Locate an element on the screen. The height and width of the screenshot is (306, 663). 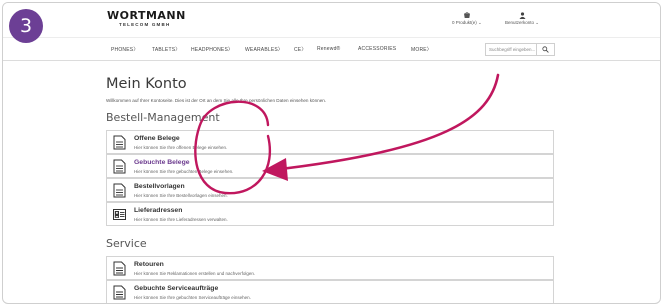
address-card-icon is located at coordinates (119, 214).